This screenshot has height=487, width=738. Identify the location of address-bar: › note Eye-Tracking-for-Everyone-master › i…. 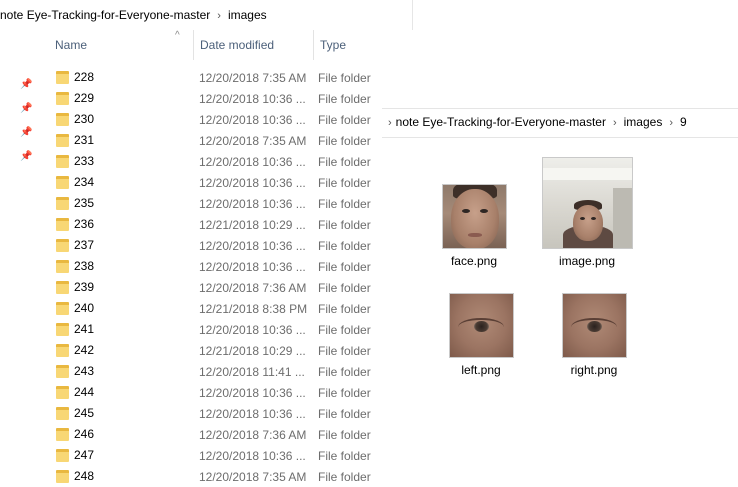
(560, 123).